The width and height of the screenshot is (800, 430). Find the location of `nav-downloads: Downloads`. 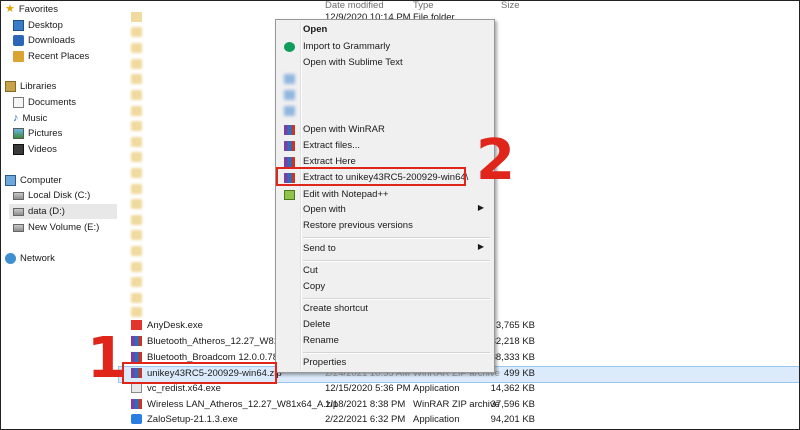

nav-downloads: Downloads is located at coordinates (44, 40).